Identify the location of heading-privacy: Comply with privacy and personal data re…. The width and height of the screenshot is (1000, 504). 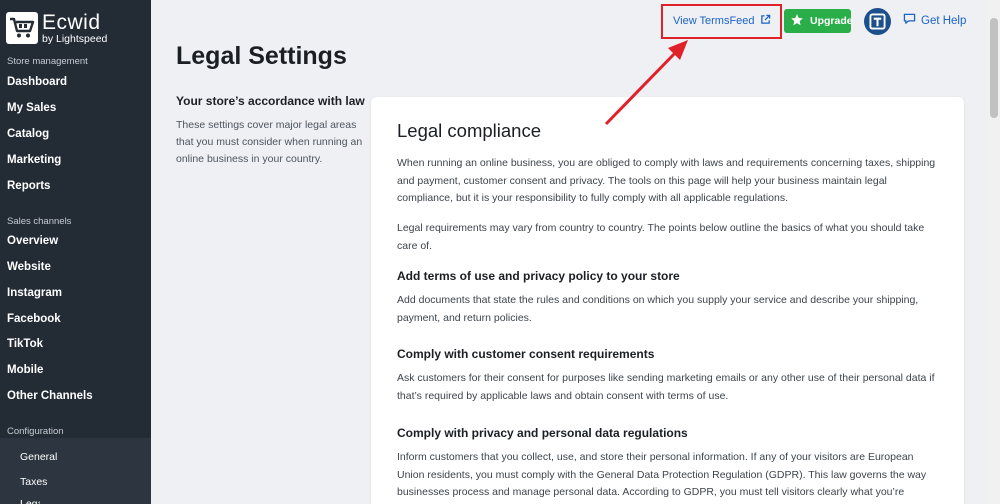
(542, 433).